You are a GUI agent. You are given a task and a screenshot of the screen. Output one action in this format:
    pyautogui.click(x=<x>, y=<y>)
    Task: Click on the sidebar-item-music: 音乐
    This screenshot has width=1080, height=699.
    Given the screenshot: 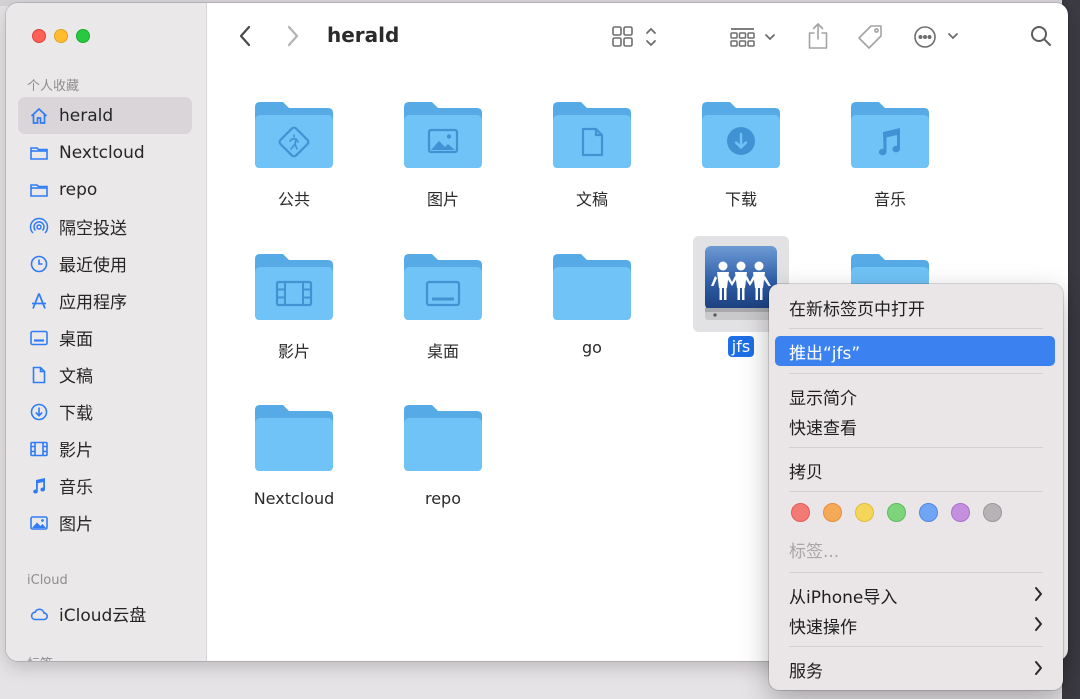 What is the action you would take?
    pyautogui.click(x=105, y=485)
    